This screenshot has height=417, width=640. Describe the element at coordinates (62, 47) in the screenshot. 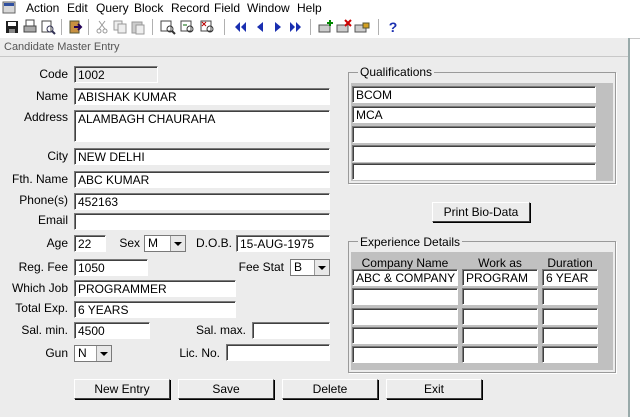

I see `window-title: Candidate Master Entry` at that location.